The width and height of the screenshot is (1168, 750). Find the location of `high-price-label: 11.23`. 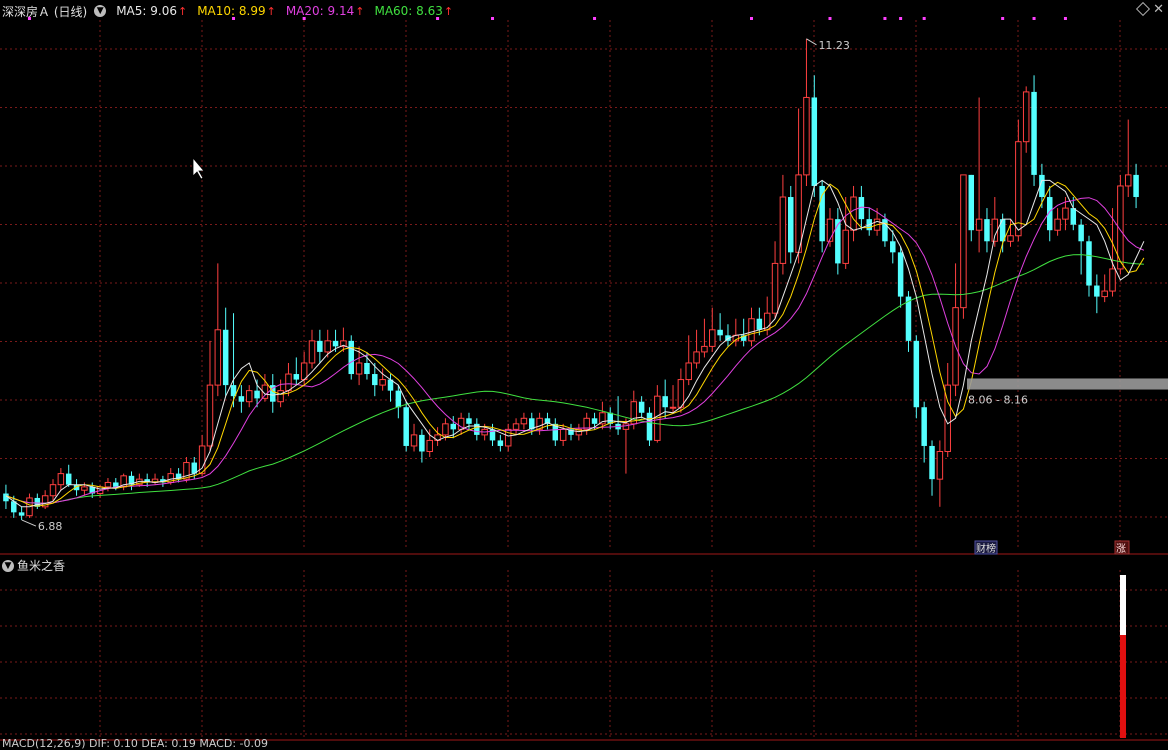

high-price-label: 11.23 is located at coordinates (834, 45).